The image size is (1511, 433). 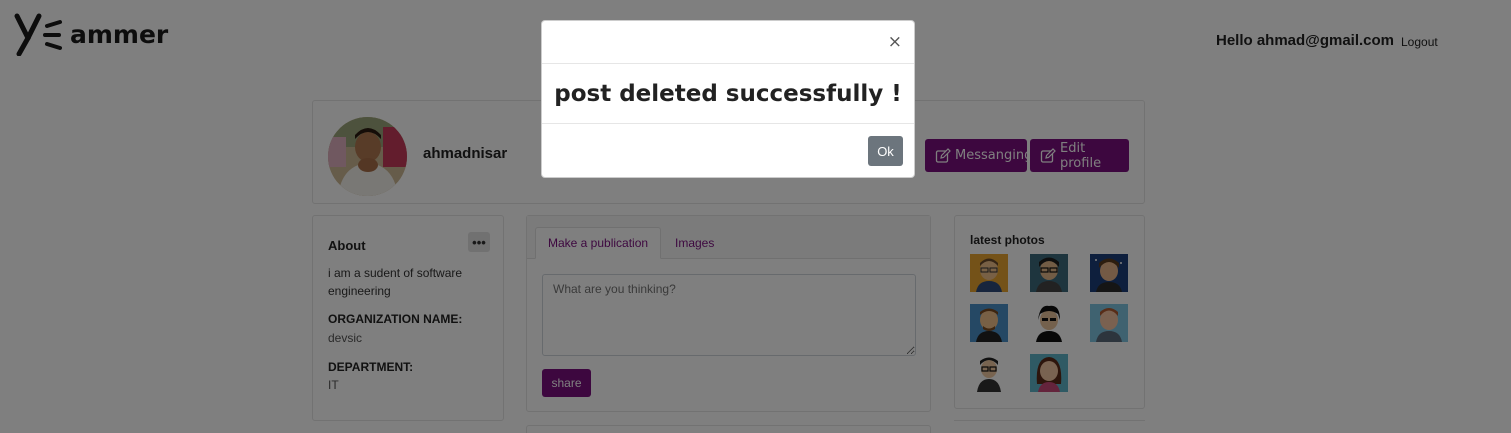 What do you see at coordinates (885, 151) in the screenshot?
I see `ok-button: Ok` at bounding box center [885, 151].